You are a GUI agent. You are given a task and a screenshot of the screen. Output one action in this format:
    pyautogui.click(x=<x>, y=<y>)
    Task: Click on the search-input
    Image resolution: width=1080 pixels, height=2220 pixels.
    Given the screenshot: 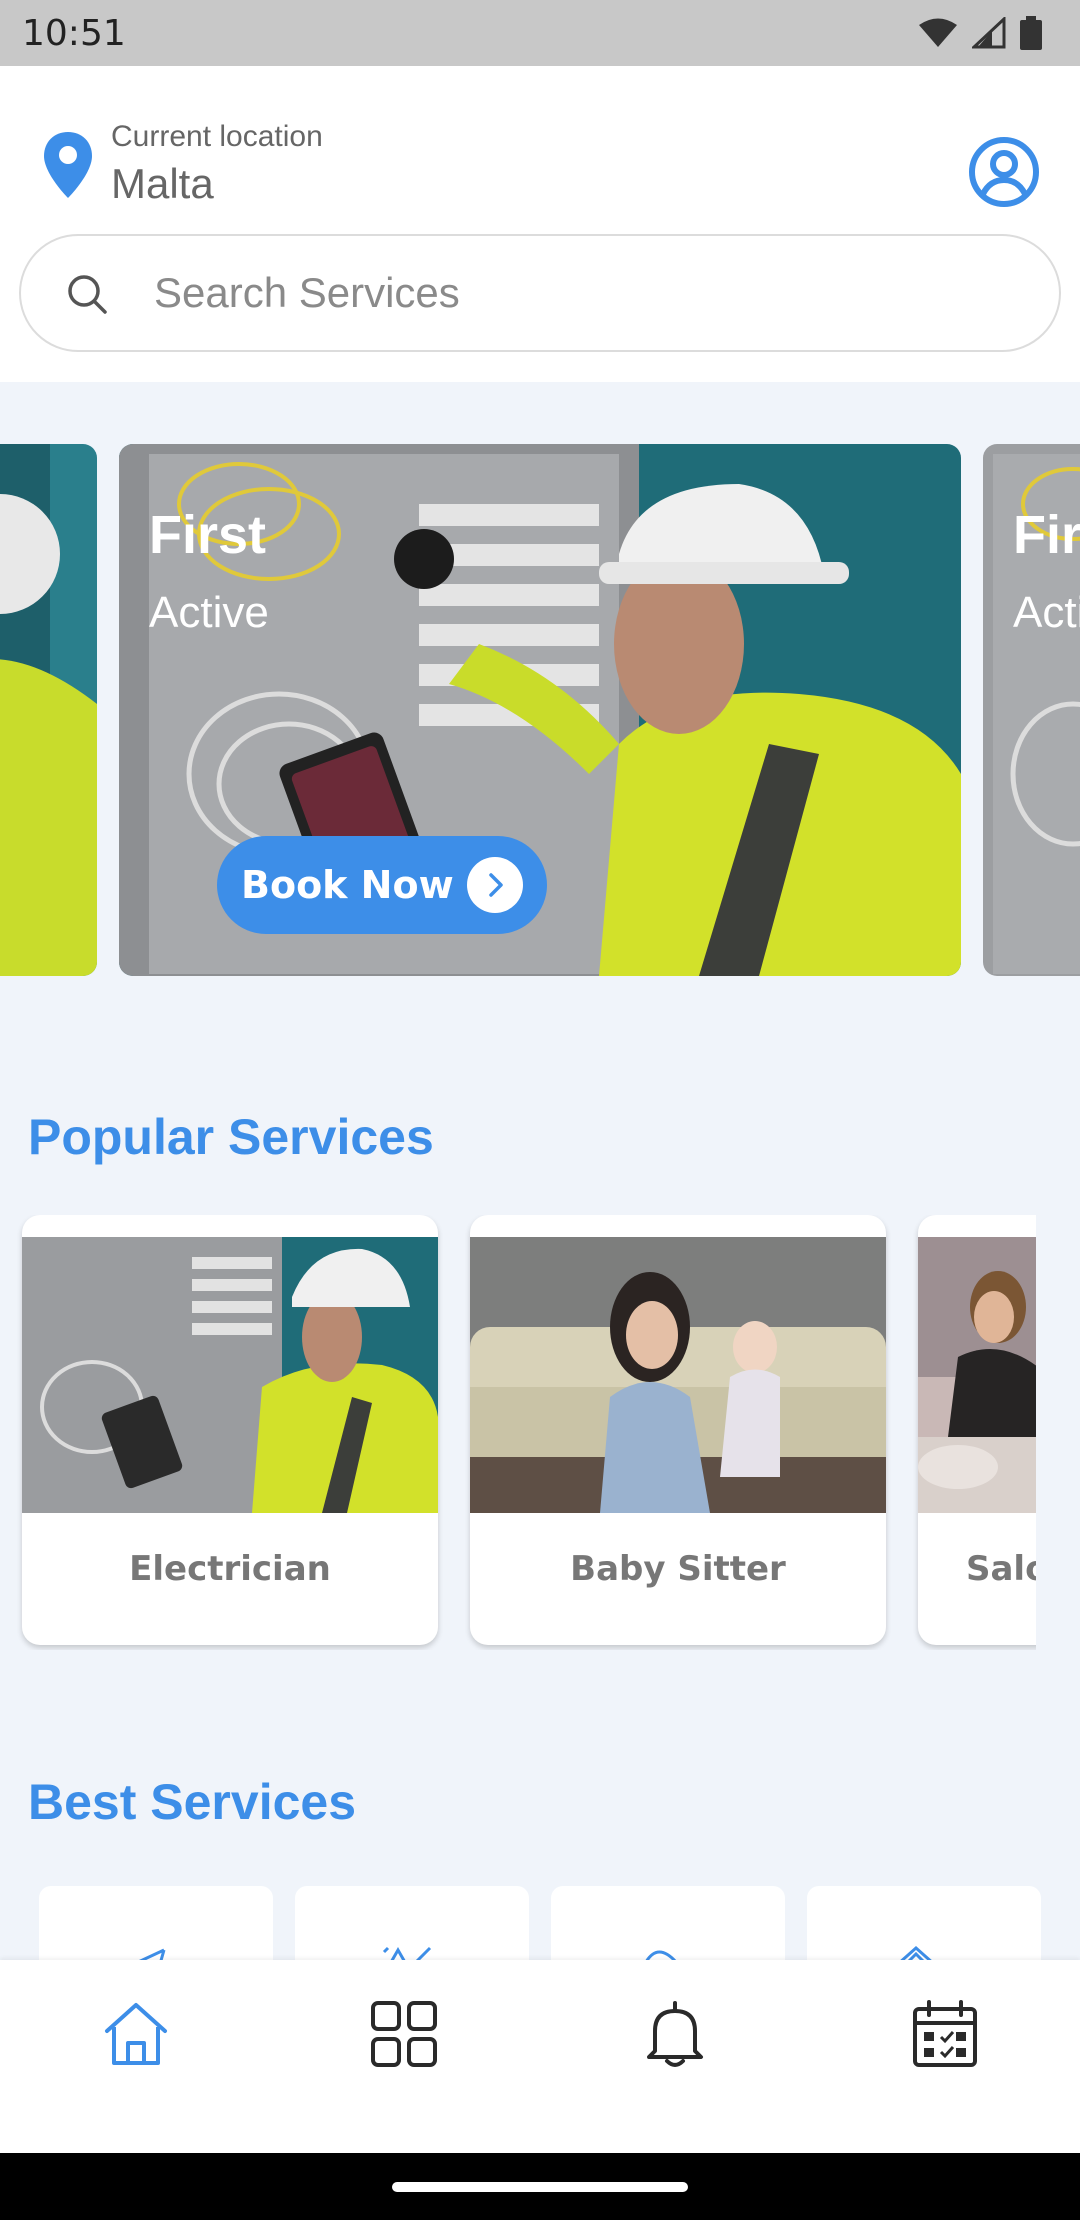 What is the action you would take?
    pyautogui.click(x=584, y=293)
    